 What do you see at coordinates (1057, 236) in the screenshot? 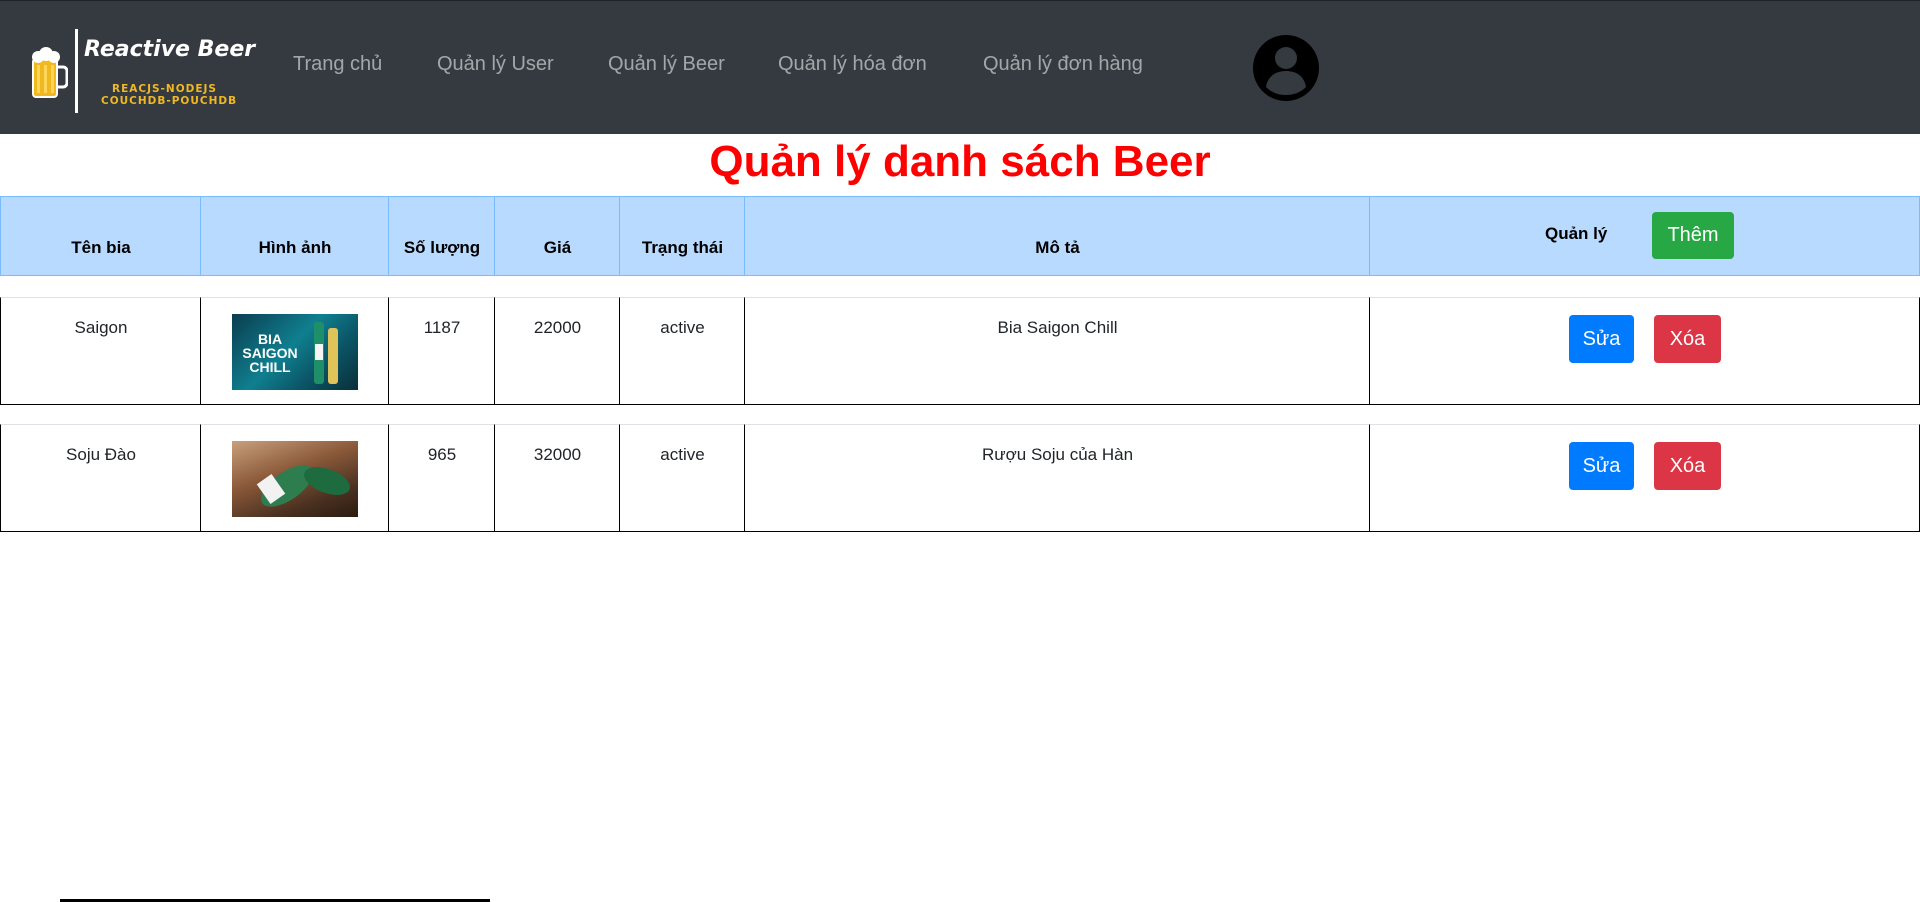
I see `column-header-description: Mô tả` at bounding box center [1057, 236].